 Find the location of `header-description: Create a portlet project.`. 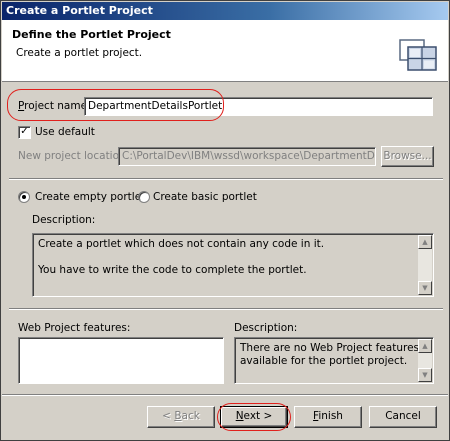

header-description: Create a portlet project. is located at coordinates (79, 53).